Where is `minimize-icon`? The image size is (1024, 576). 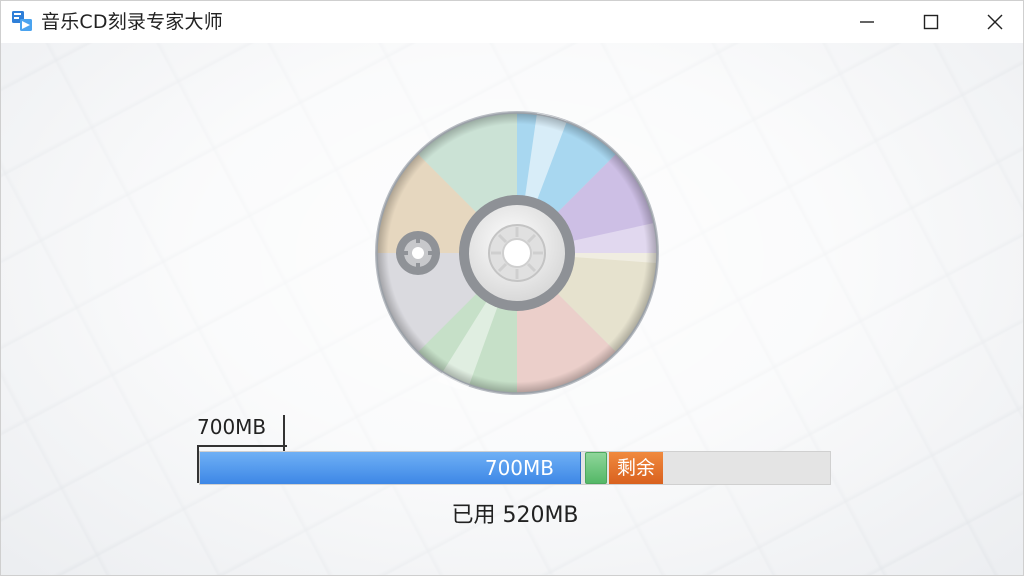
minimize-icon is located at coordinates (867, 22).